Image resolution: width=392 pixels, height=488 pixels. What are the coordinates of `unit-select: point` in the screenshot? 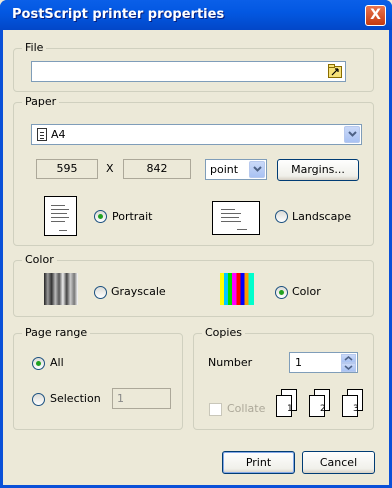 It's located at (236, 169).